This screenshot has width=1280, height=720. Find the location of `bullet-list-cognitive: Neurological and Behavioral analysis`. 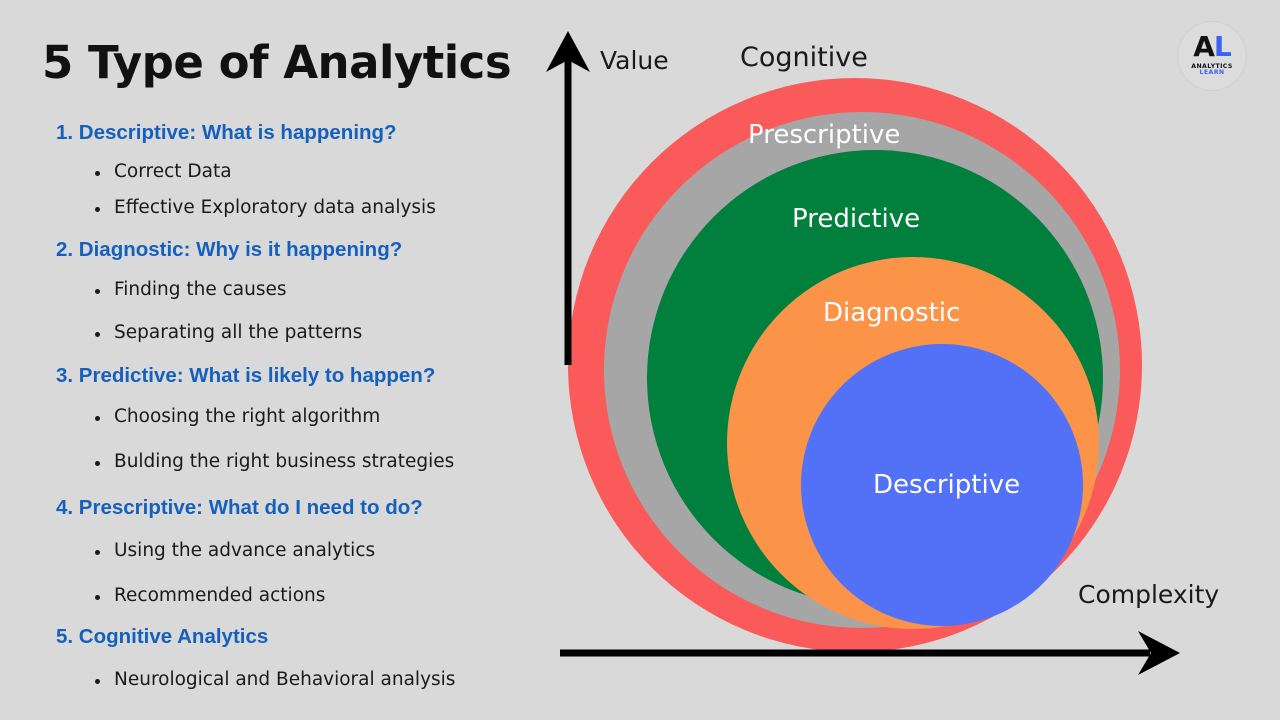

bullet-list-cognitive: Neurological and Behavioral analysis is located at coordinates (270, 680).